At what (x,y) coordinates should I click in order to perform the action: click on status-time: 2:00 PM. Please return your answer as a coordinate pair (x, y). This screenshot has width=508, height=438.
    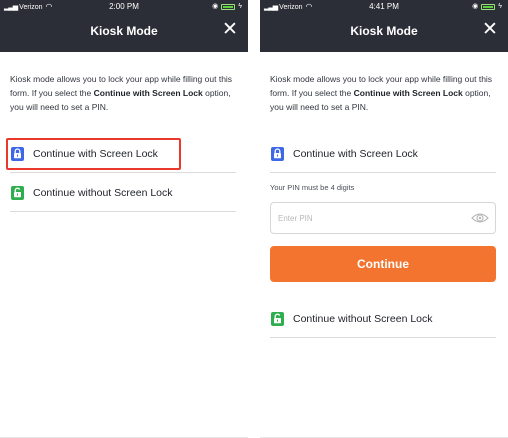
    Looking at the image, I should click on (124, 6).